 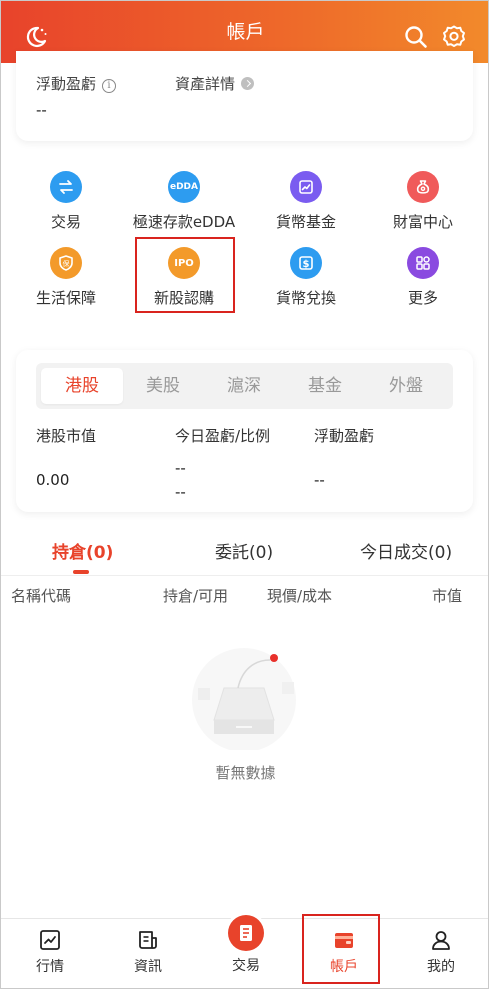 I want to click on night-mode-icon, so click(x=36, y=37).